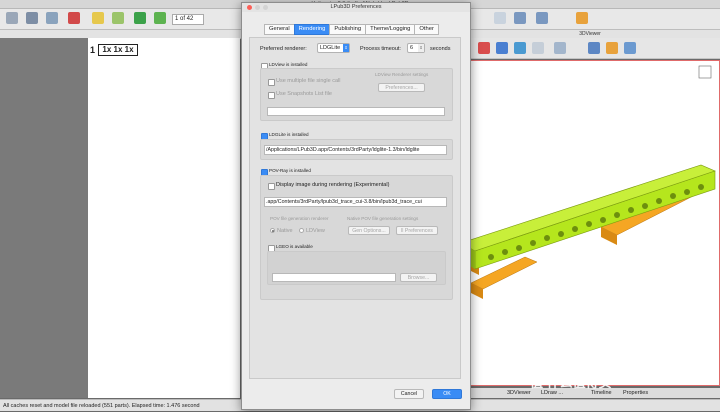  What do you see at coordinates (334, 277) in the screenshot?
I see `lgeo-path-field` at bounding box center [334, 277].